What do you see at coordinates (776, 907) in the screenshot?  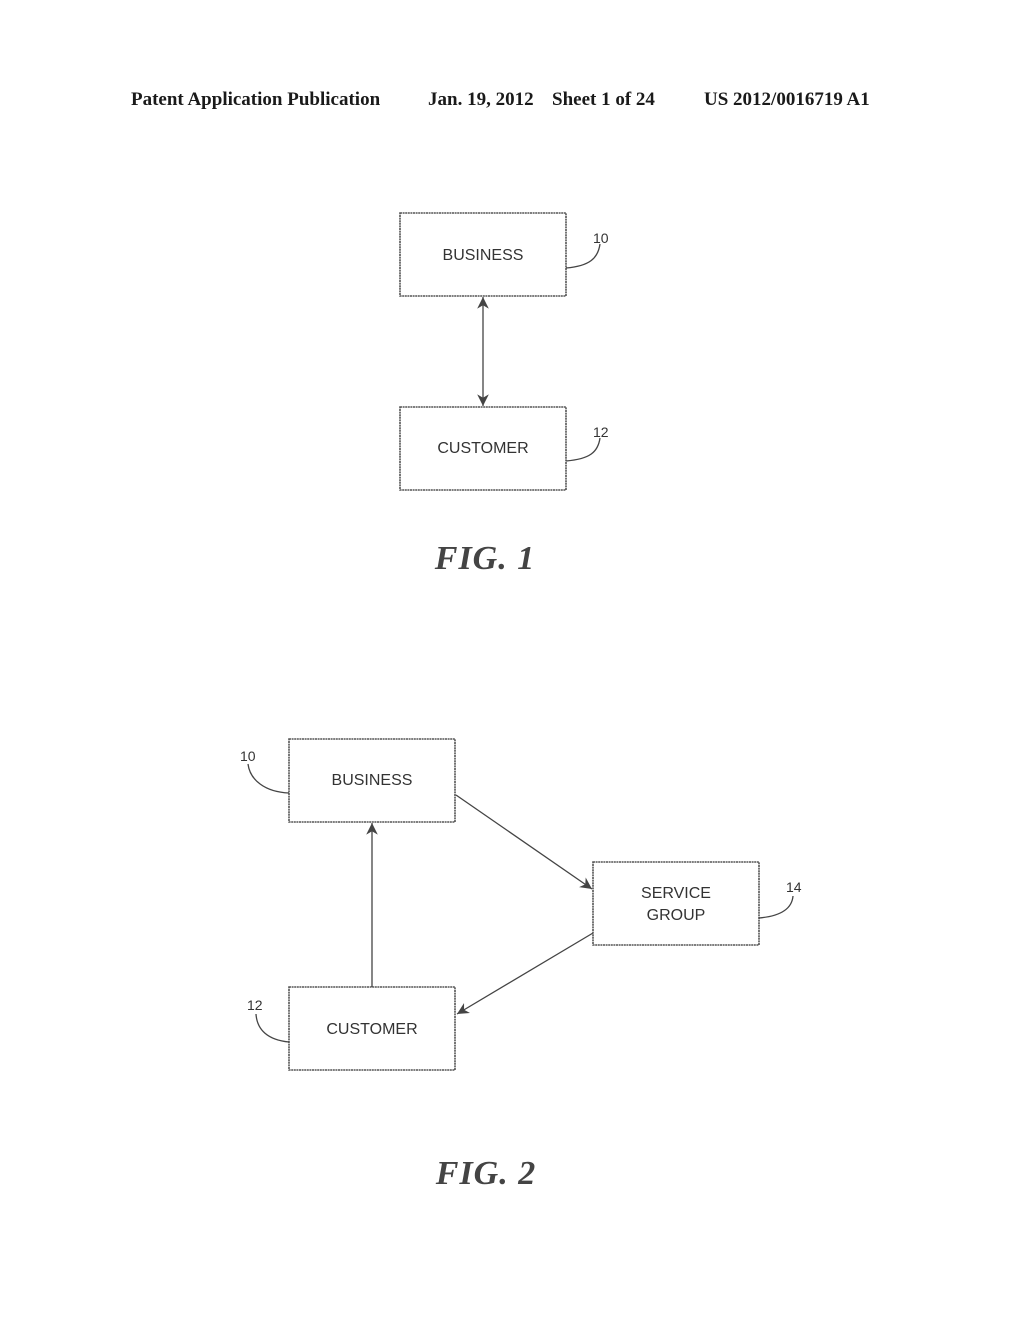 I see `fig2-service-group-leader-line` at bounding box center [776, 907].